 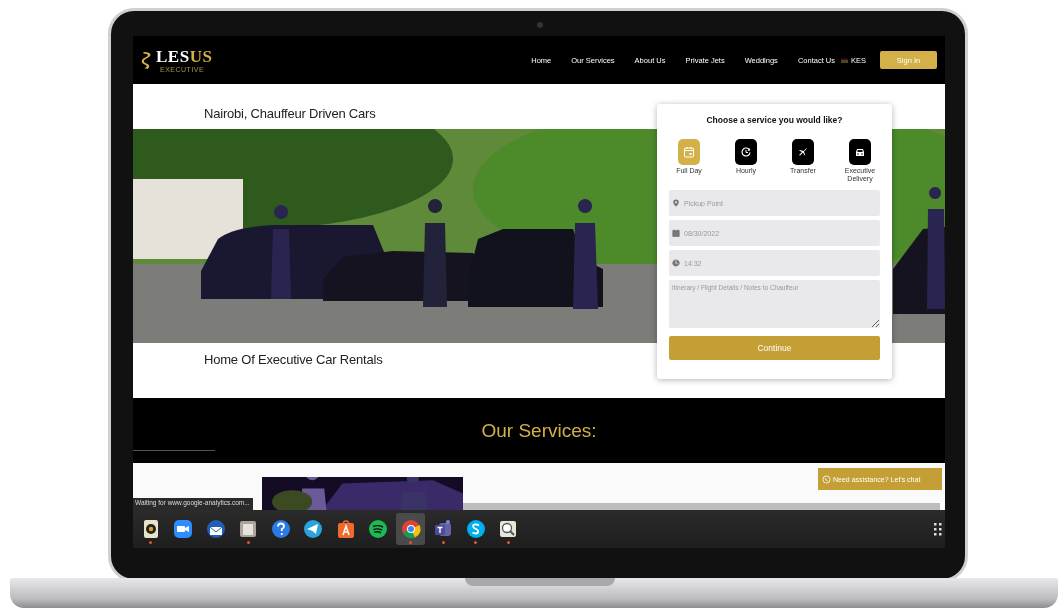 What do you see at coordinates (280, 529) in the screenshot?
I see `help-icon` at bounding box center [280, 529].